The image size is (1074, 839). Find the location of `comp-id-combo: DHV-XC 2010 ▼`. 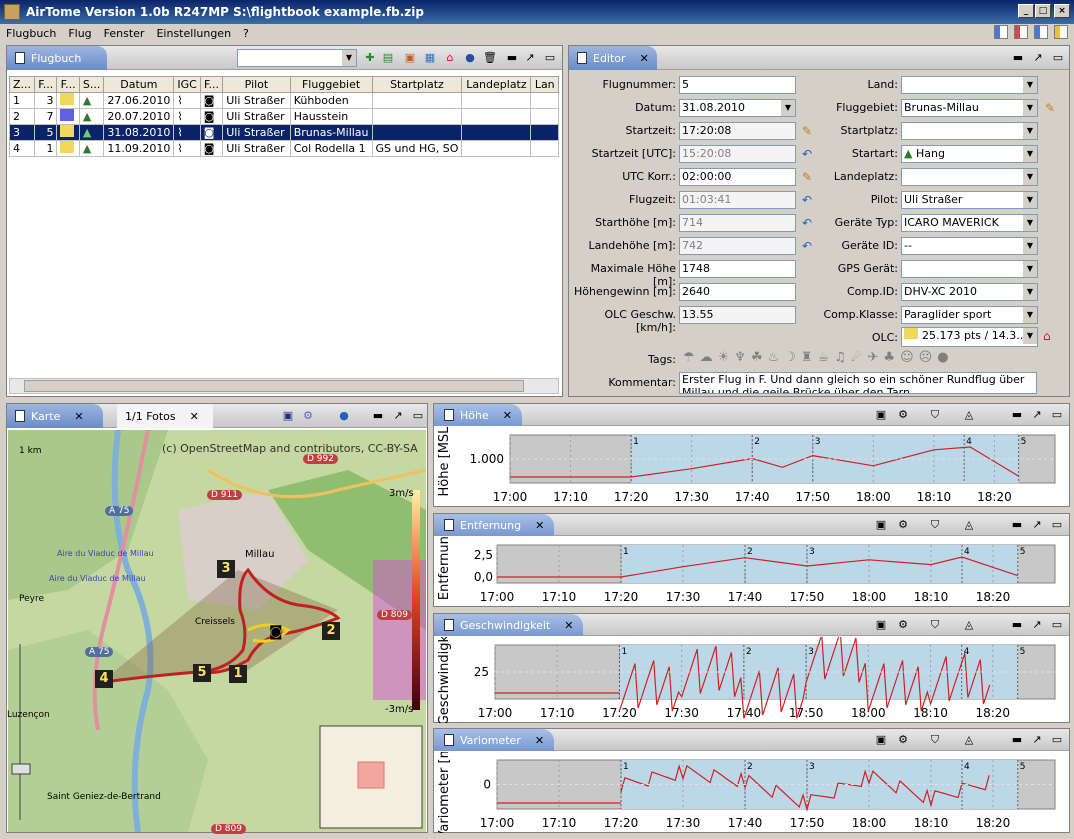

comp-id-combo: DHV-XC 2010 ▼ is located at coordinates (969, 292).